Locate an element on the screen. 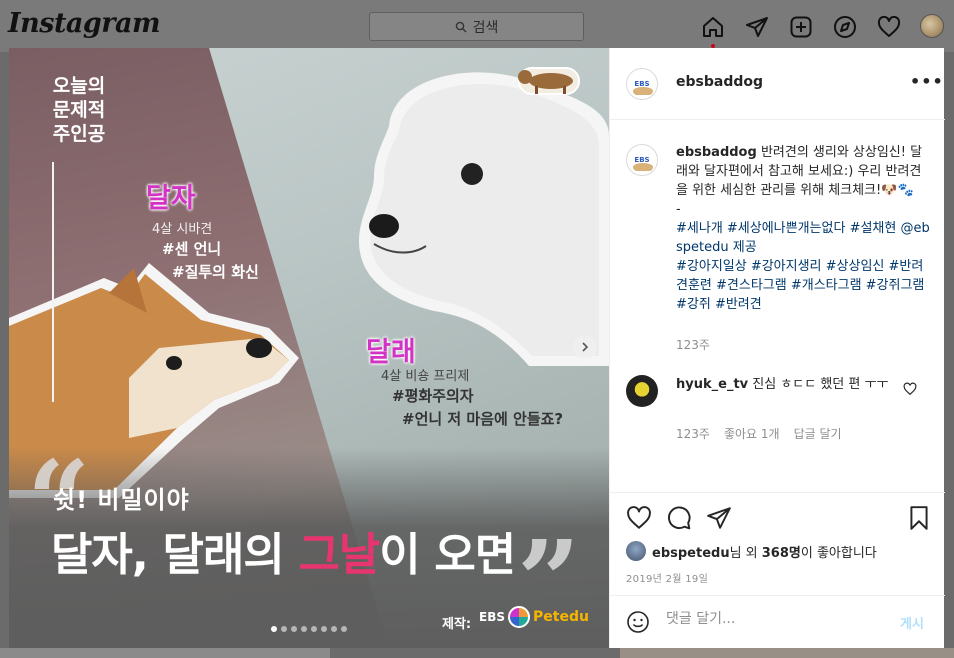 The image size is (954, 658). emoji-icon is located at coordinates (638, 622).